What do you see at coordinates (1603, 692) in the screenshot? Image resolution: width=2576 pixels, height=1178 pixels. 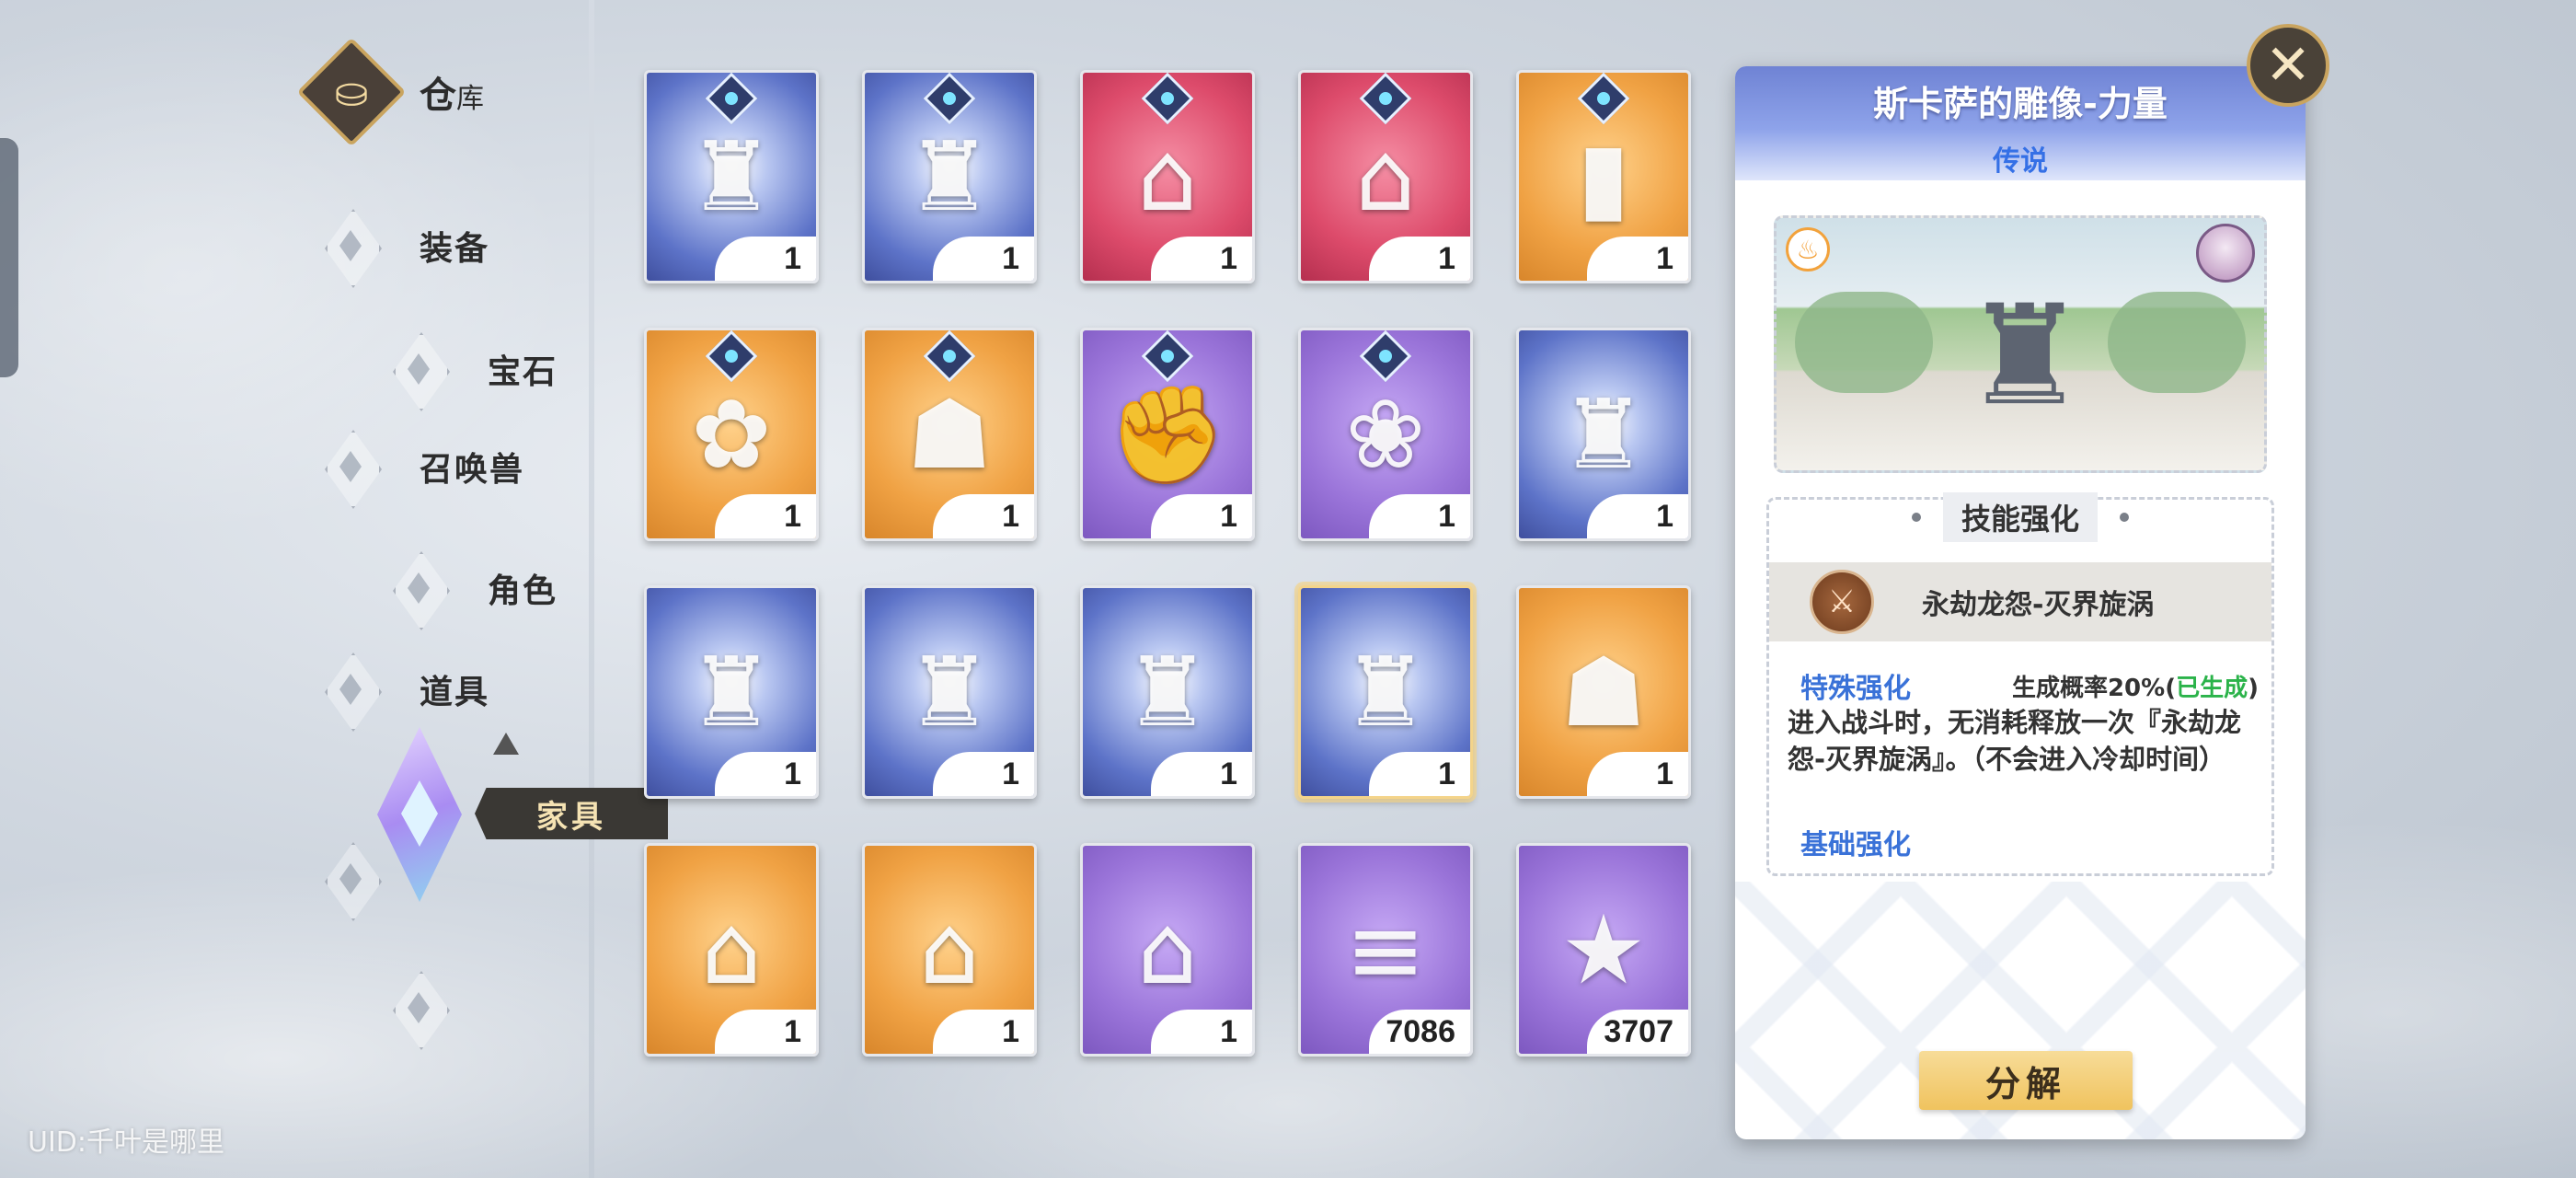 I see `item-card-oni-board-2: ☗ 1` at bounding box center [1603, 692].